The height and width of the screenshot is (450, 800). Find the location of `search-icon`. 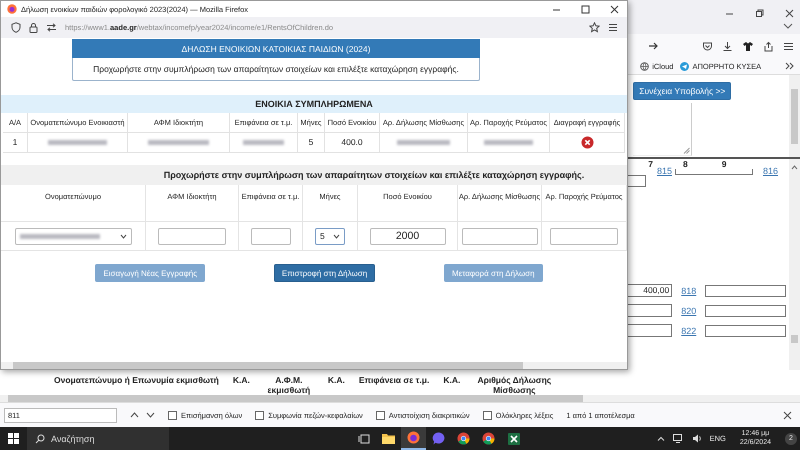

search-icon is located at coordinates (40, 439).